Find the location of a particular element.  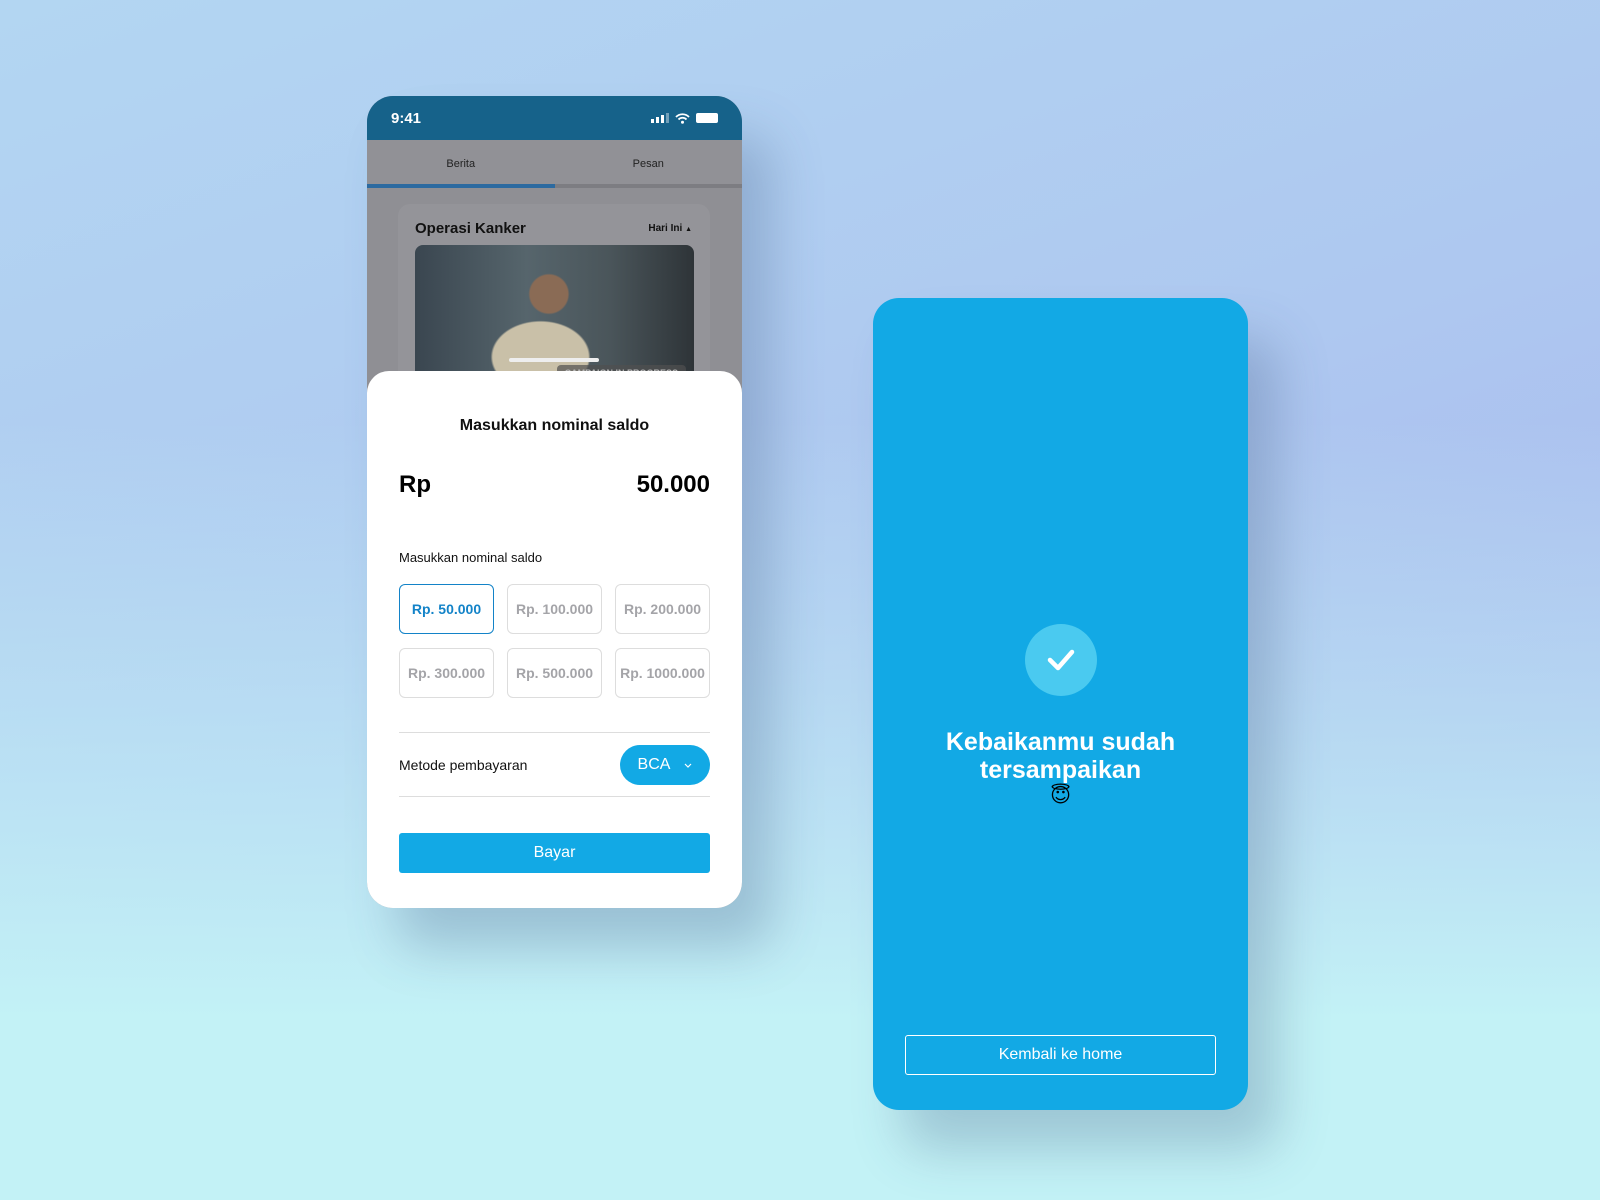

currency-label: Rp is located at coordinates (415, 484).